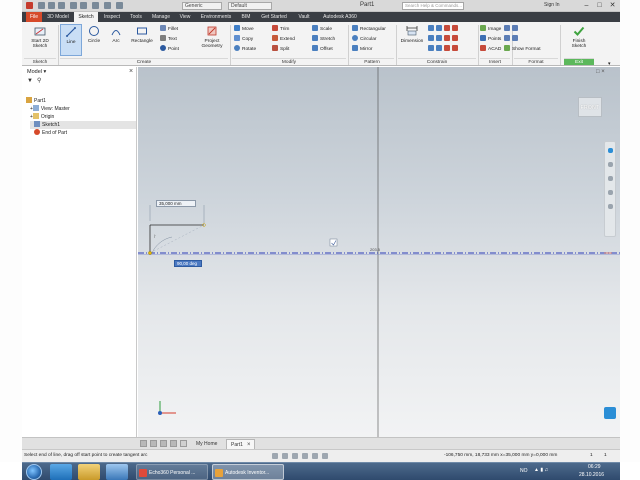  I want to click on rectangle-button: Rectangle, so click(142, 40).